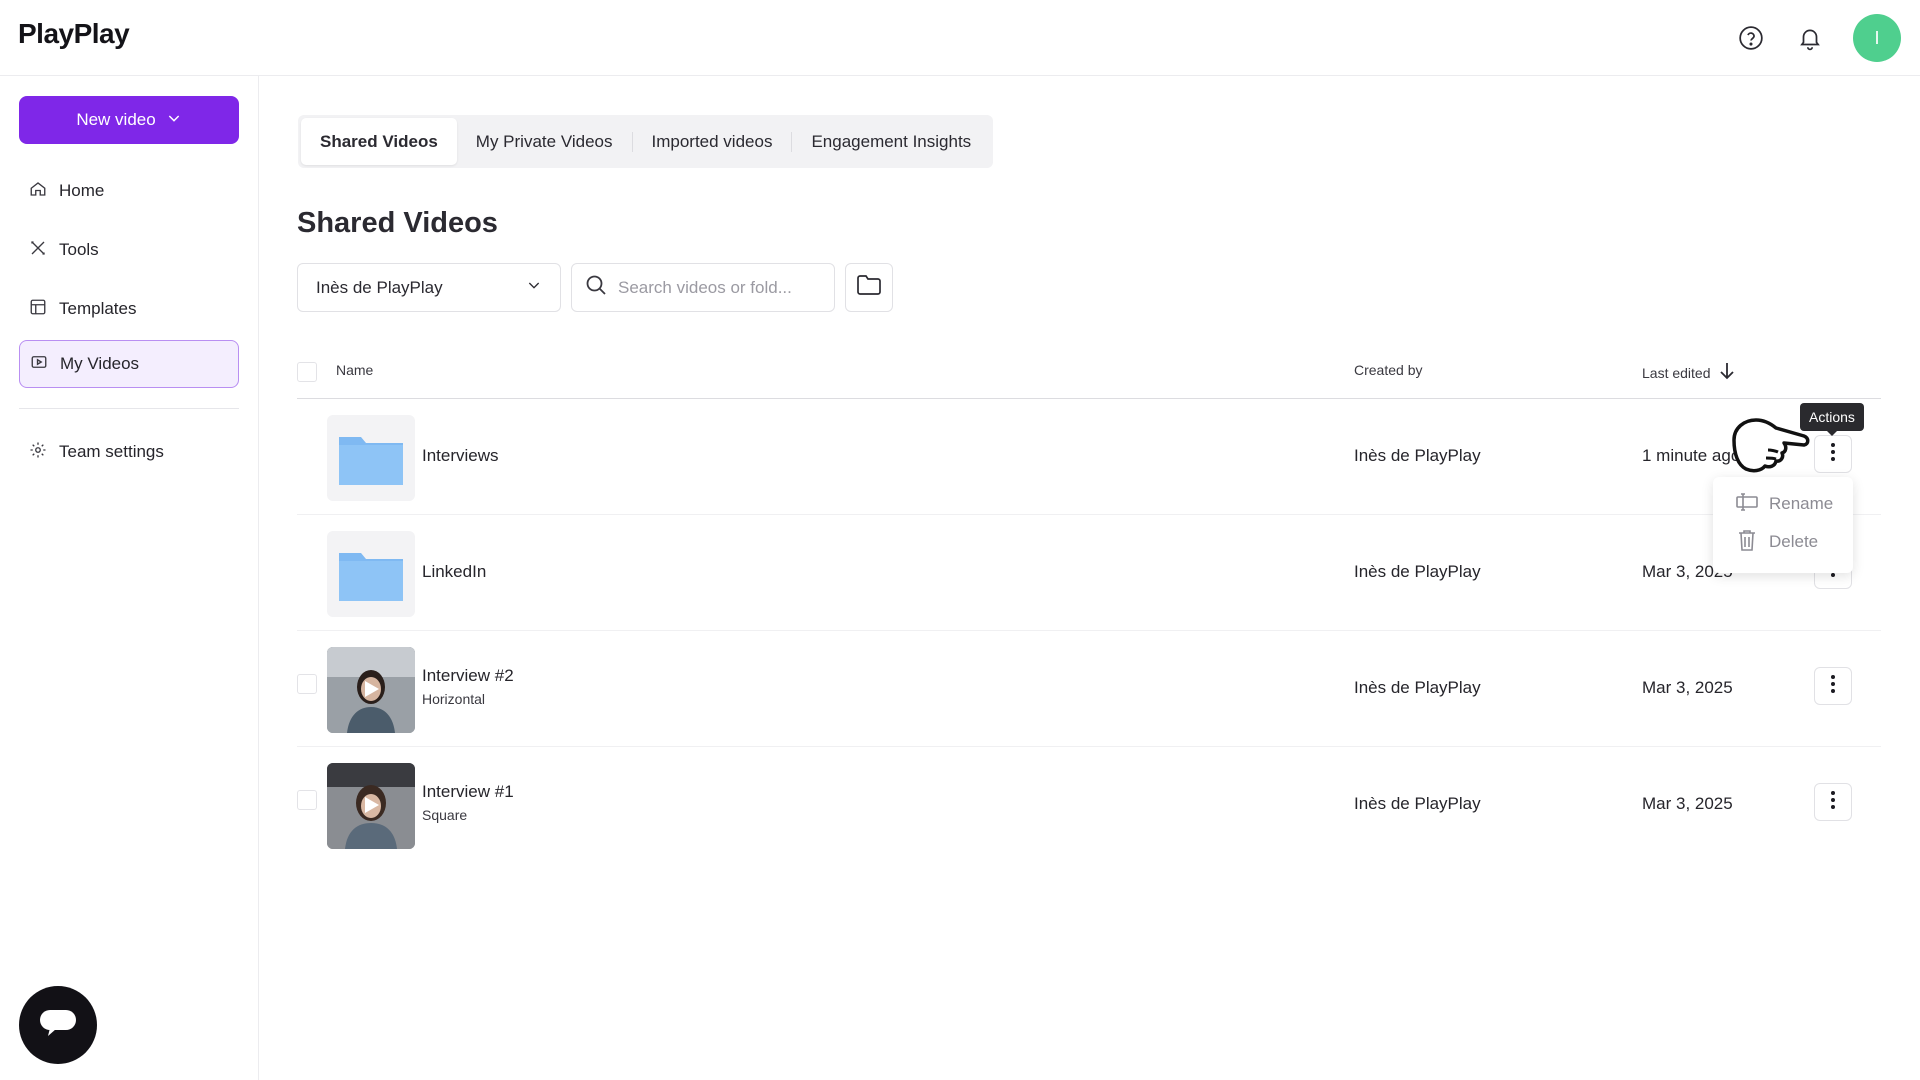 The height and width of the screenshot is (1080, 1920). Describe the element at coordinates (129, 408) in the screenshot. I see `sidebar-divider` at that location.